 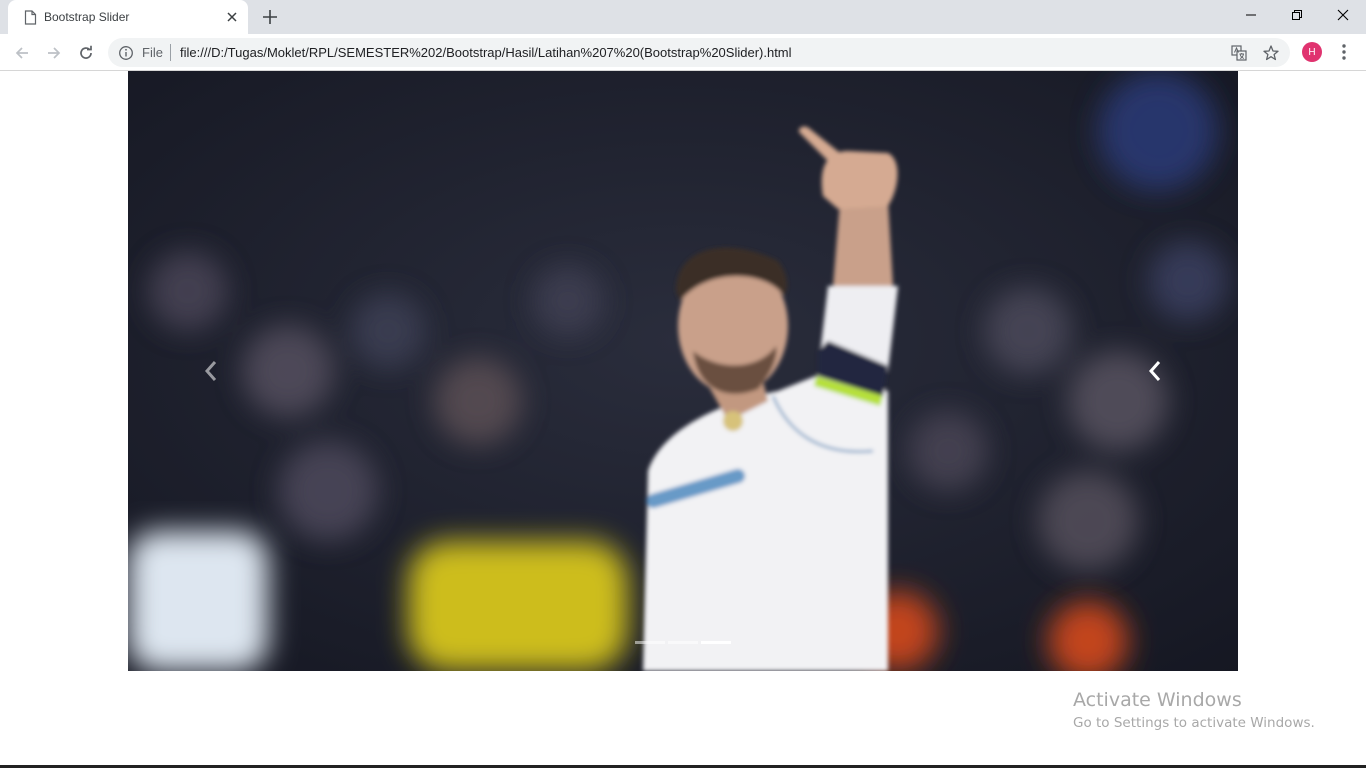 I want to click on minimize-icon, so click(x=1251, y=15).